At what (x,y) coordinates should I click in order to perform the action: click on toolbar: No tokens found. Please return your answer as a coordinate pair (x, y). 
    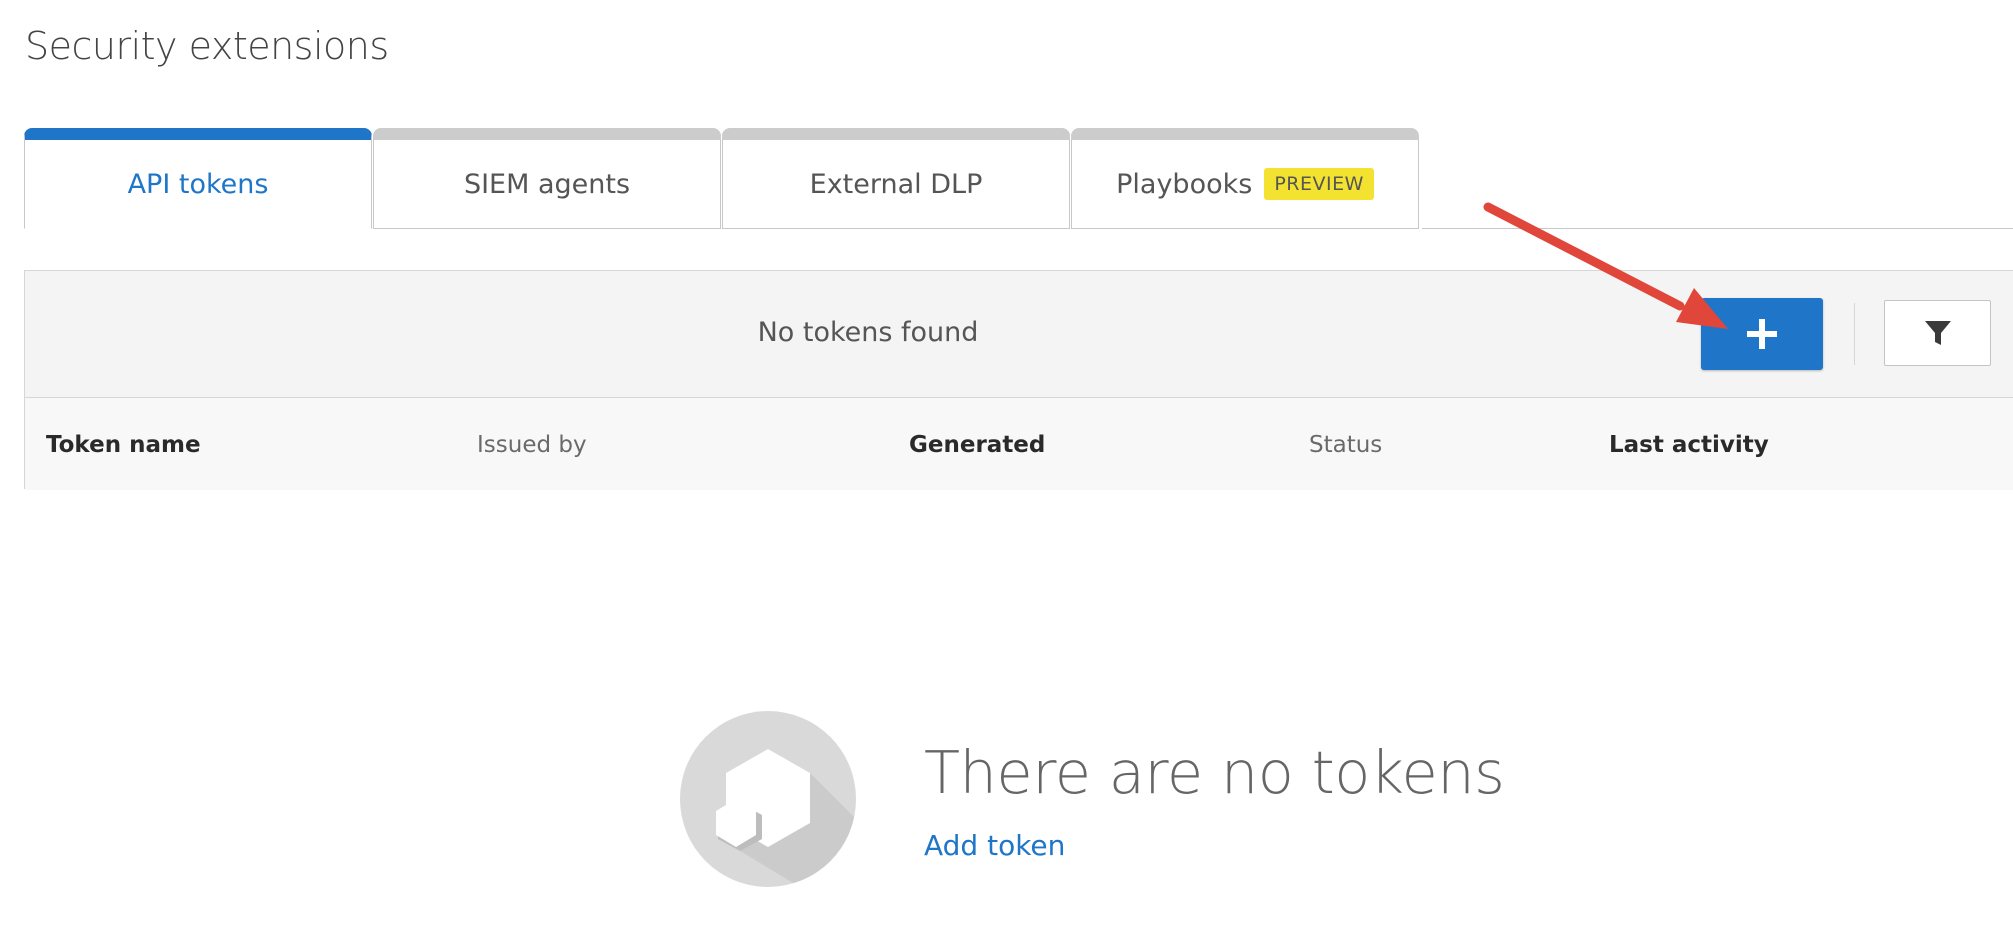
    Looking at the image, I should click on (1019, 334).